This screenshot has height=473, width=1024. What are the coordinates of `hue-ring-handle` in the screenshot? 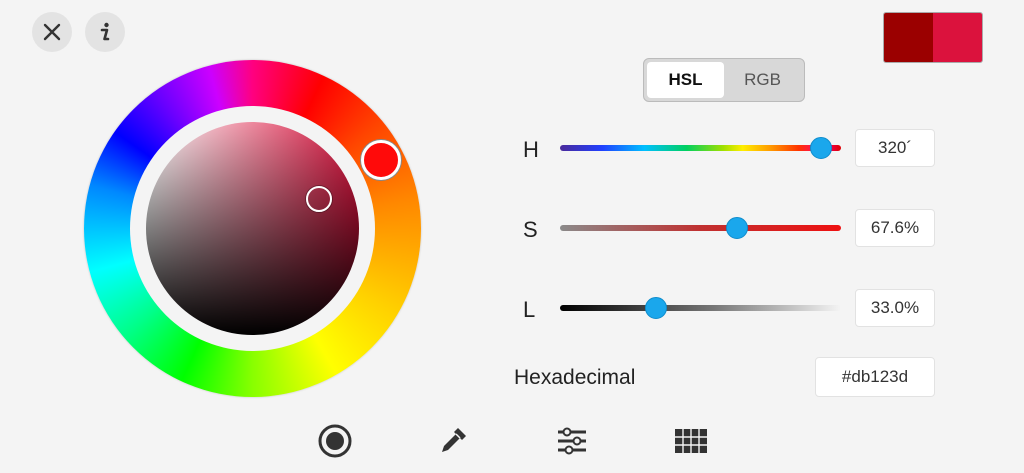 It's located at (381, 160).